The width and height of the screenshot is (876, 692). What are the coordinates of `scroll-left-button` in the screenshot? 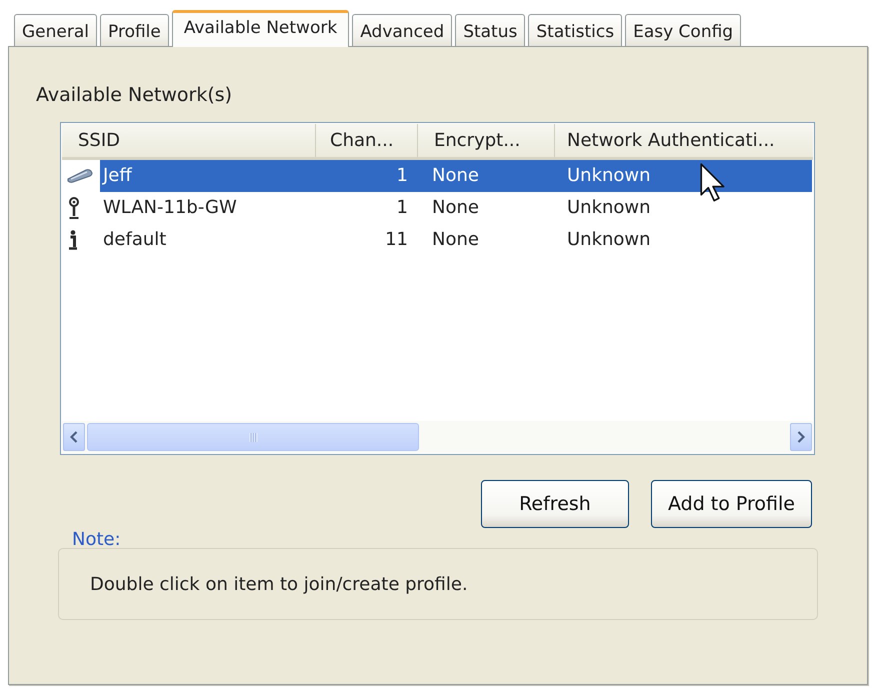 It's located at (74, 437).